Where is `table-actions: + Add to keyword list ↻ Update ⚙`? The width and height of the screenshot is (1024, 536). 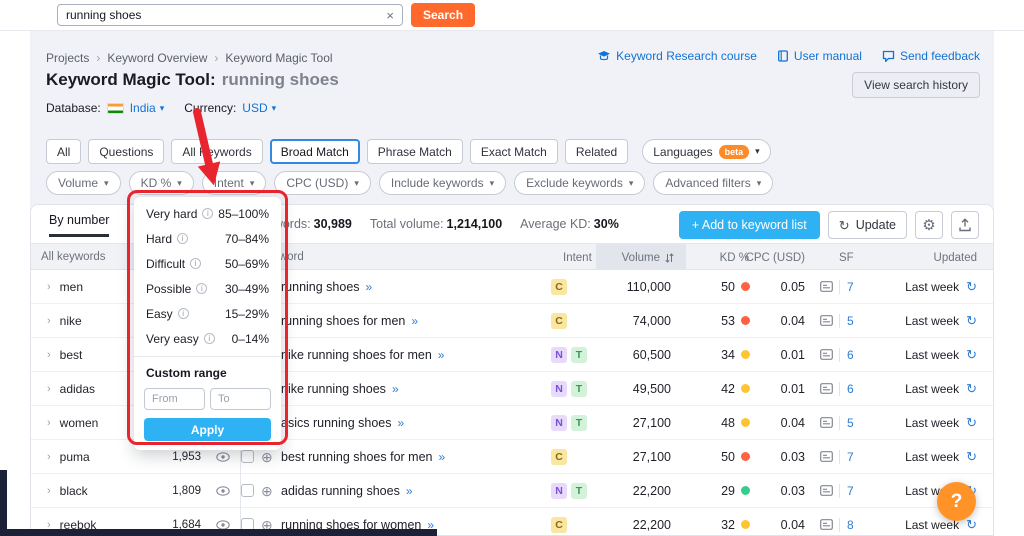
table-actions: + Add to keyword list ↻ Update ⚙ is located at coordinates (828, 225).